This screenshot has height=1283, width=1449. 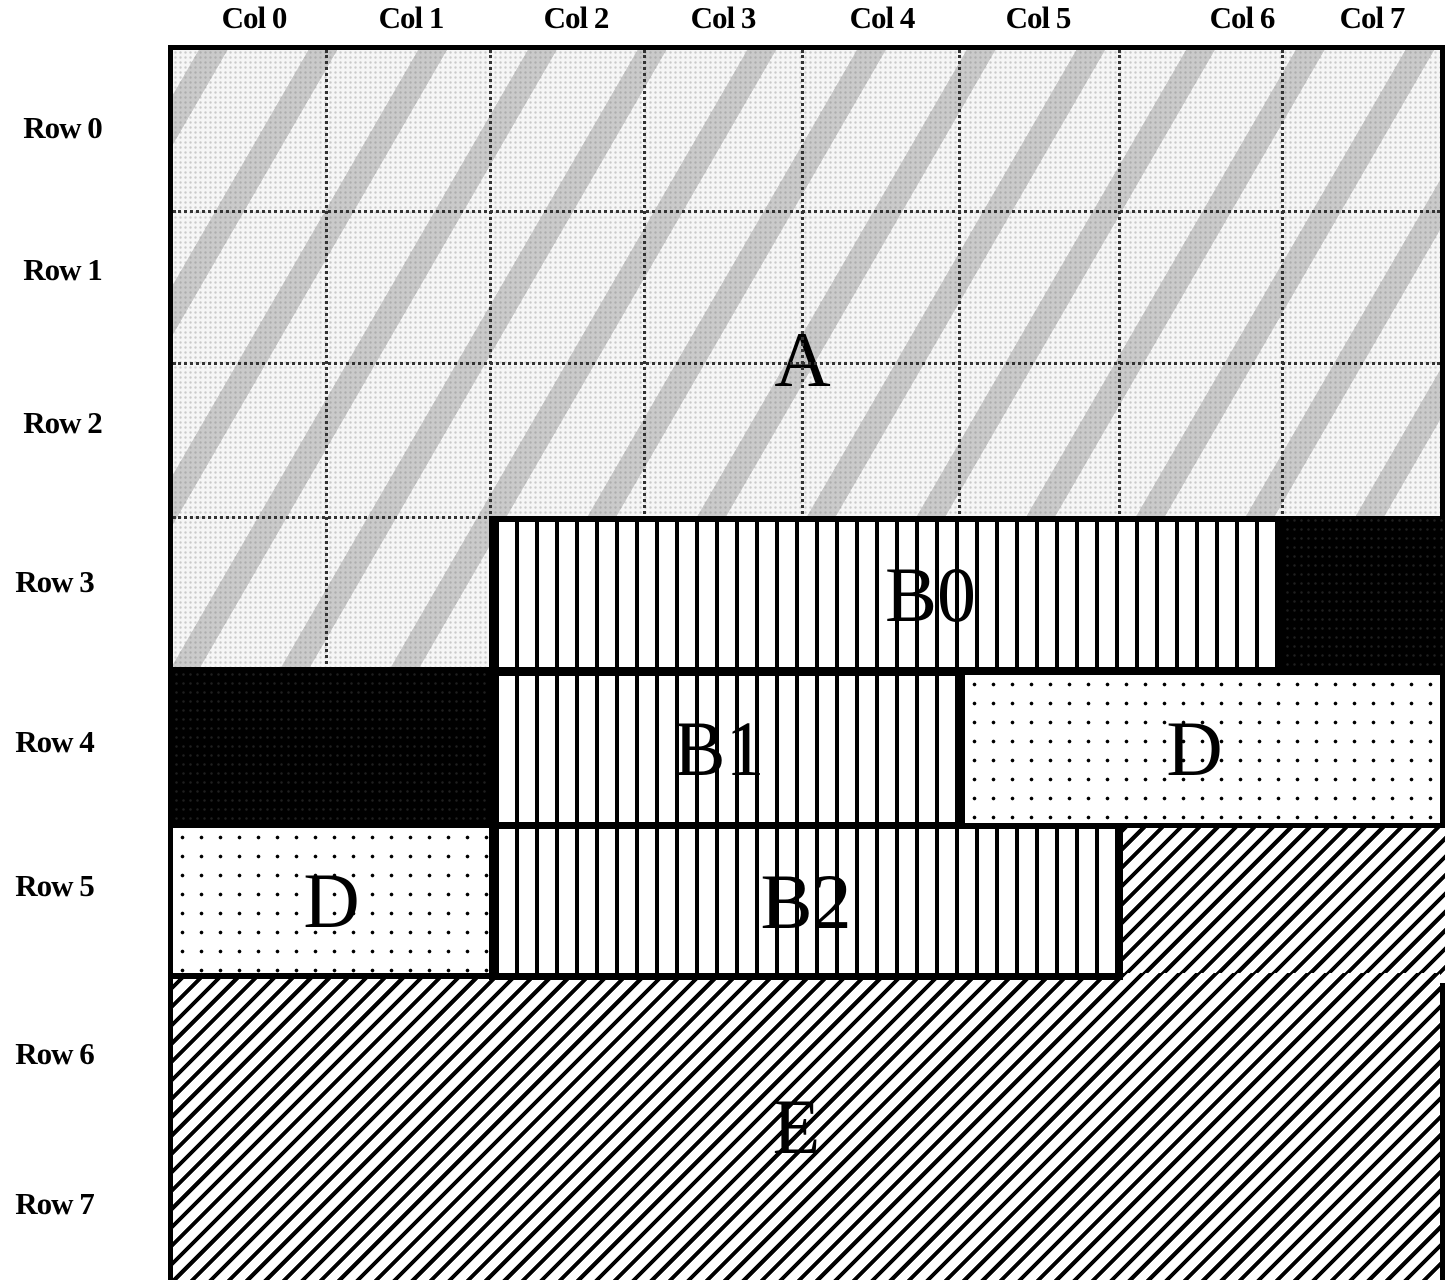 I want to click on row-label-6: Row 6, so click(x=55, y=1053).